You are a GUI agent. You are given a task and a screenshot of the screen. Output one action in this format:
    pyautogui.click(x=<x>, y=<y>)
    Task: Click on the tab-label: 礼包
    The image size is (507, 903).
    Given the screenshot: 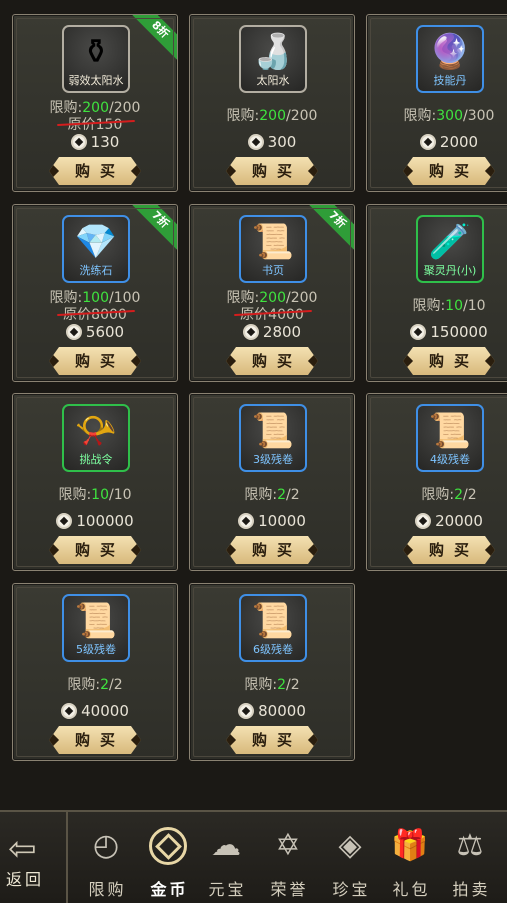 What is the action you would take?
    pyautogui.click(x=411, y=889)
    